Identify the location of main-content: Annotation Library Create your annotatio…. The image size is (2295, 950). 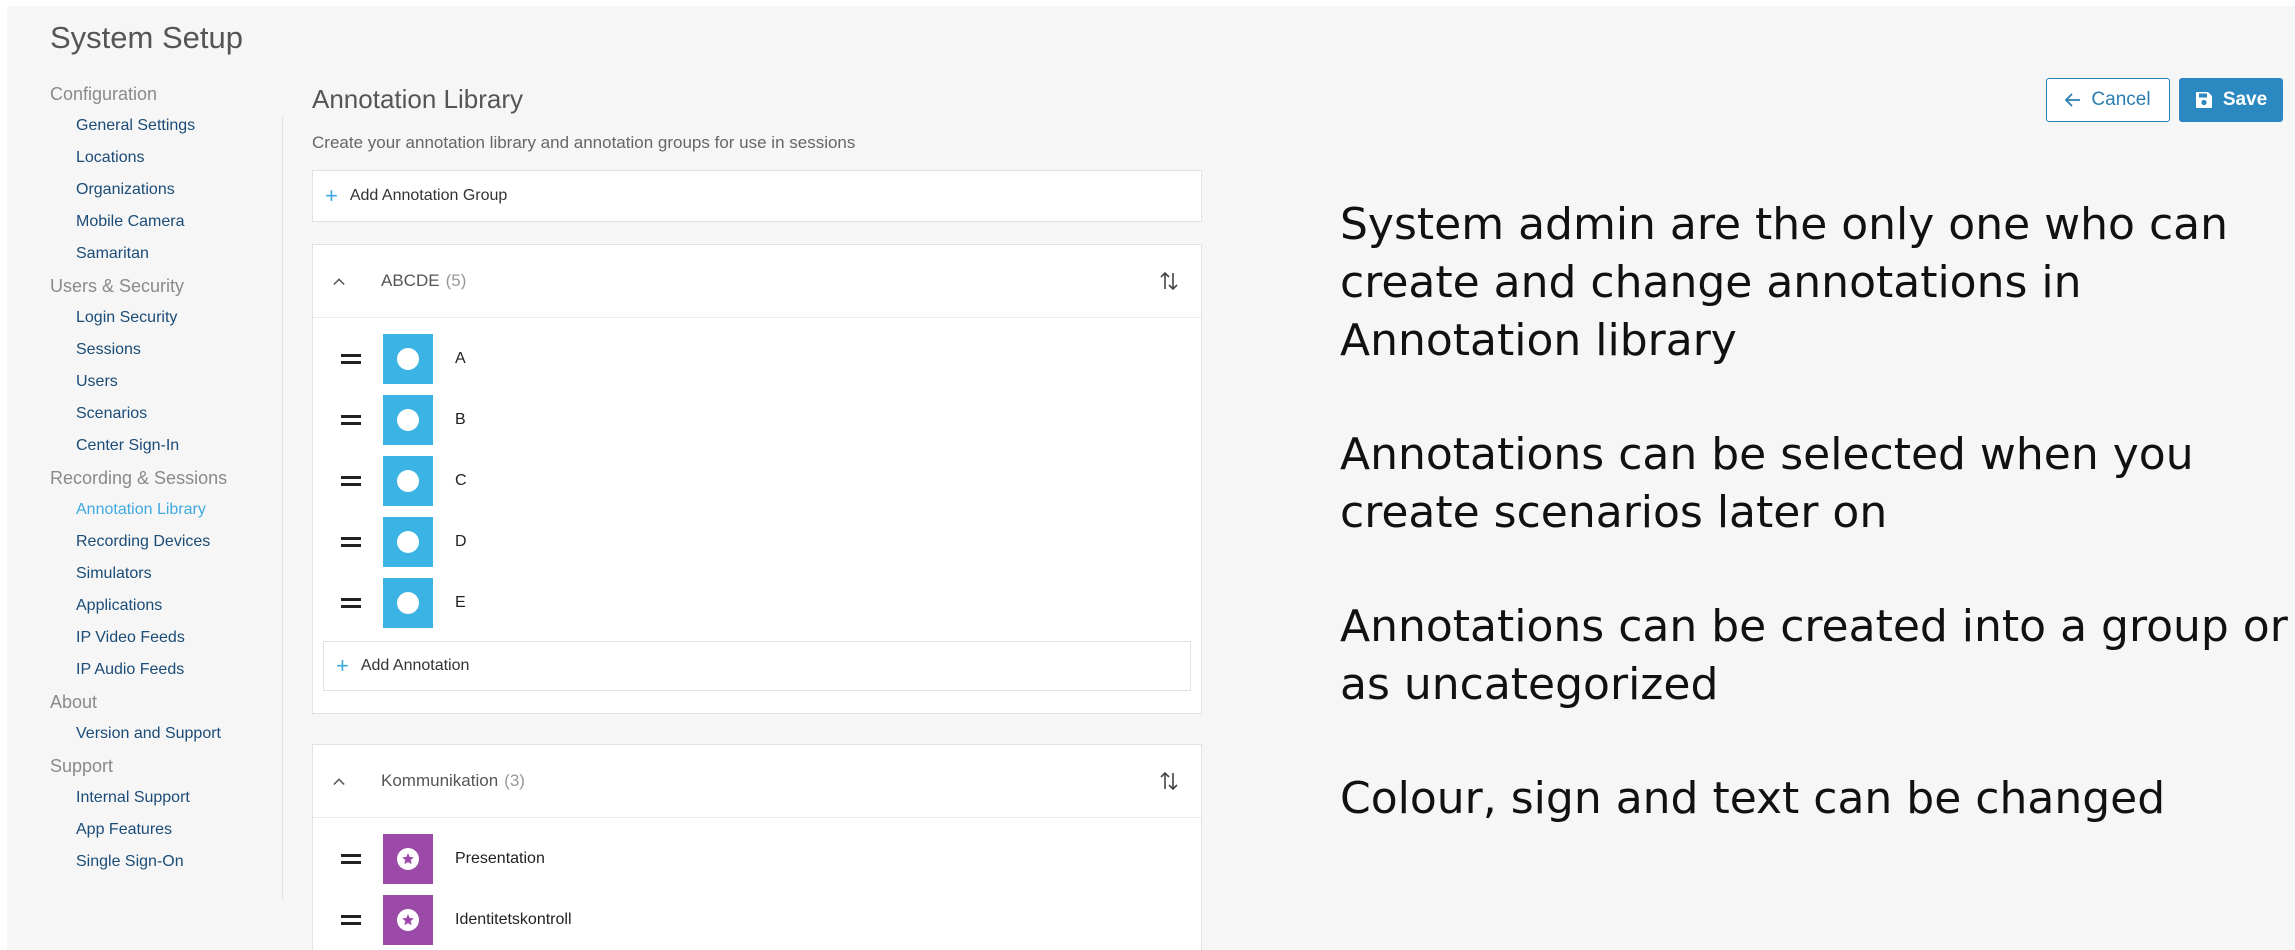
(760, 115).